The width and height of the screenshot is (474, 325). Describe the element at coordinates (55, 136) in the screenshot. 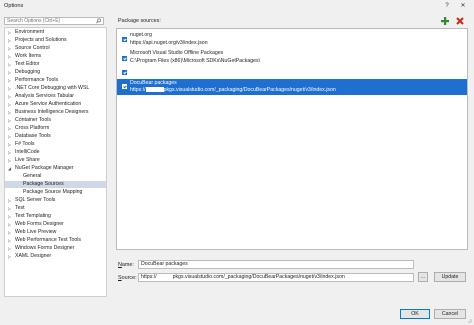

I see `tree-item-database-tools: ▷ Database Tools` at that location.